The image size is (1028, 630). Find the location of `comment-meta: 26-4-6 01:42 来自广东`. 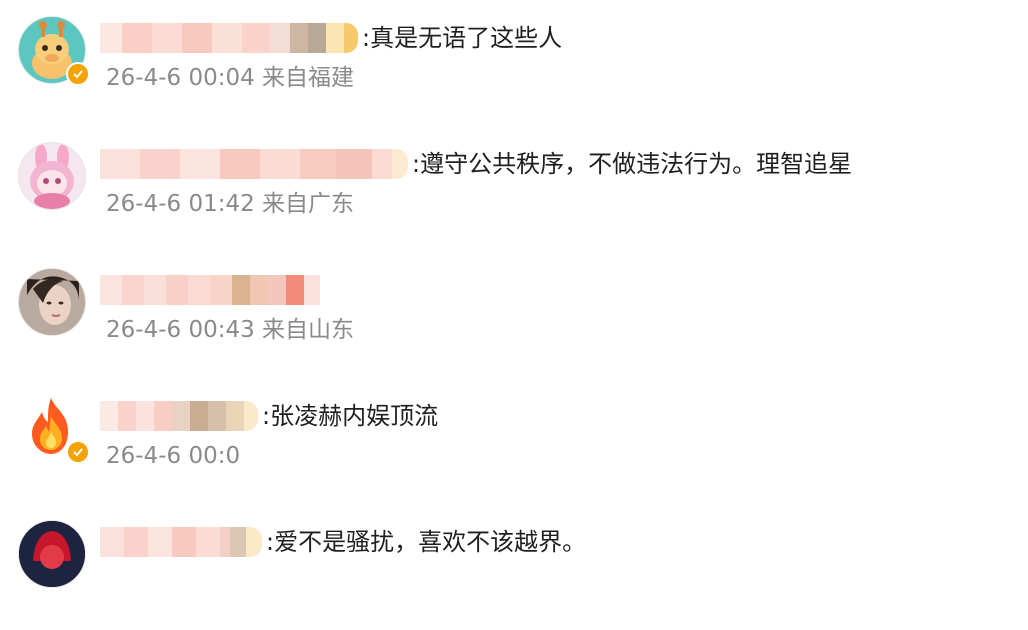

comment-meta: 26-4-6 01:42 来自广东 is located at coordinates (230, 204).